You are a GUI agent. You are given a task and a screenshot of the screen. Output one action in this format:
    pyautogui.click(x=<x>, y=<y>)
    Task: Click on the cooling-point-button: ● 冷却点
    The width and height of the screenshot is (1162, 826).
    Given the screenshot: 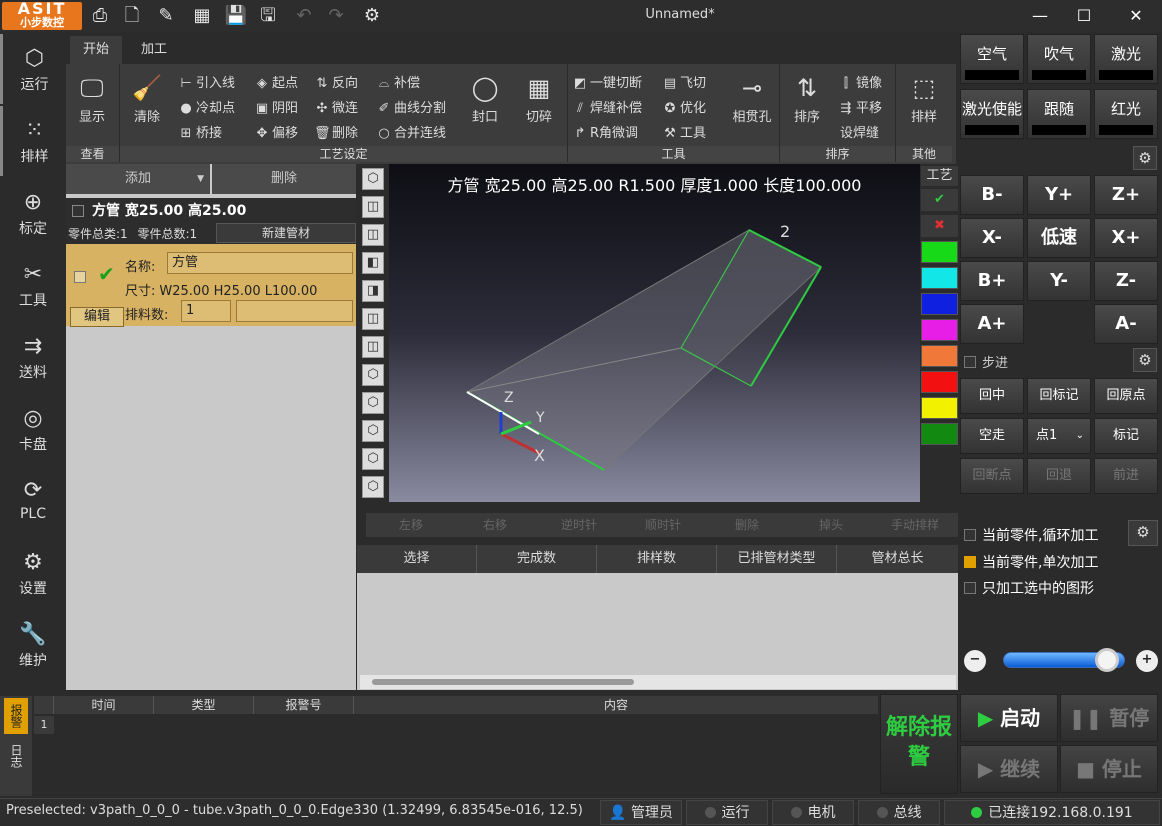 What is the action you would take?
    pyautogui.click(x=206, y=106)
    